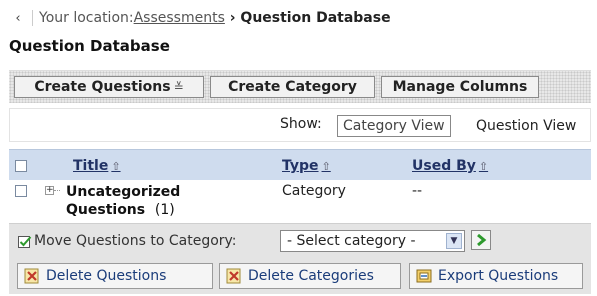 This screenshot has height=296, width=597. I want to click on move-go-button, so click(481, 240).